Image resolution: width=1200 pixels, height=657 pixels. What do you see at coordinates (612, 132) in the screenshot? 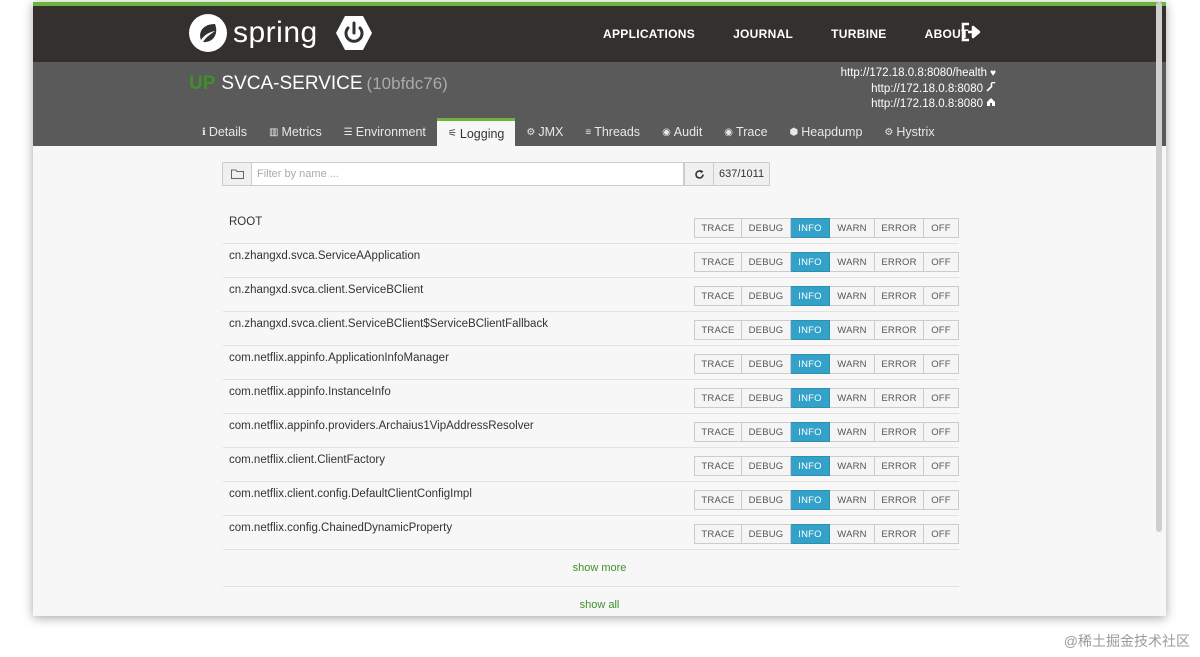
I see `tab-threads: ≡ Threads` at bounding box center [612, 132].